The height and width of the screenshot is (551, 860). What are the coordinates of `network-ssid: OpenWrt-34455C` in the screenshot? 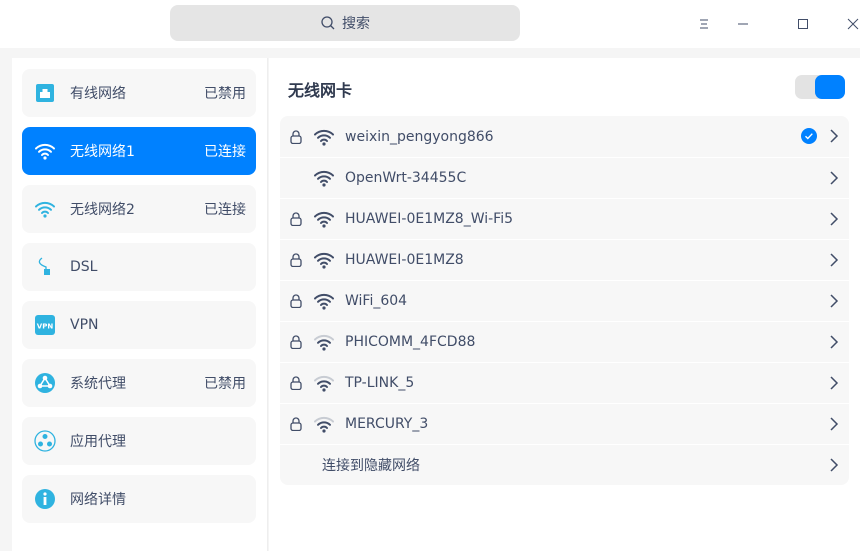 It's located at (406, 178).